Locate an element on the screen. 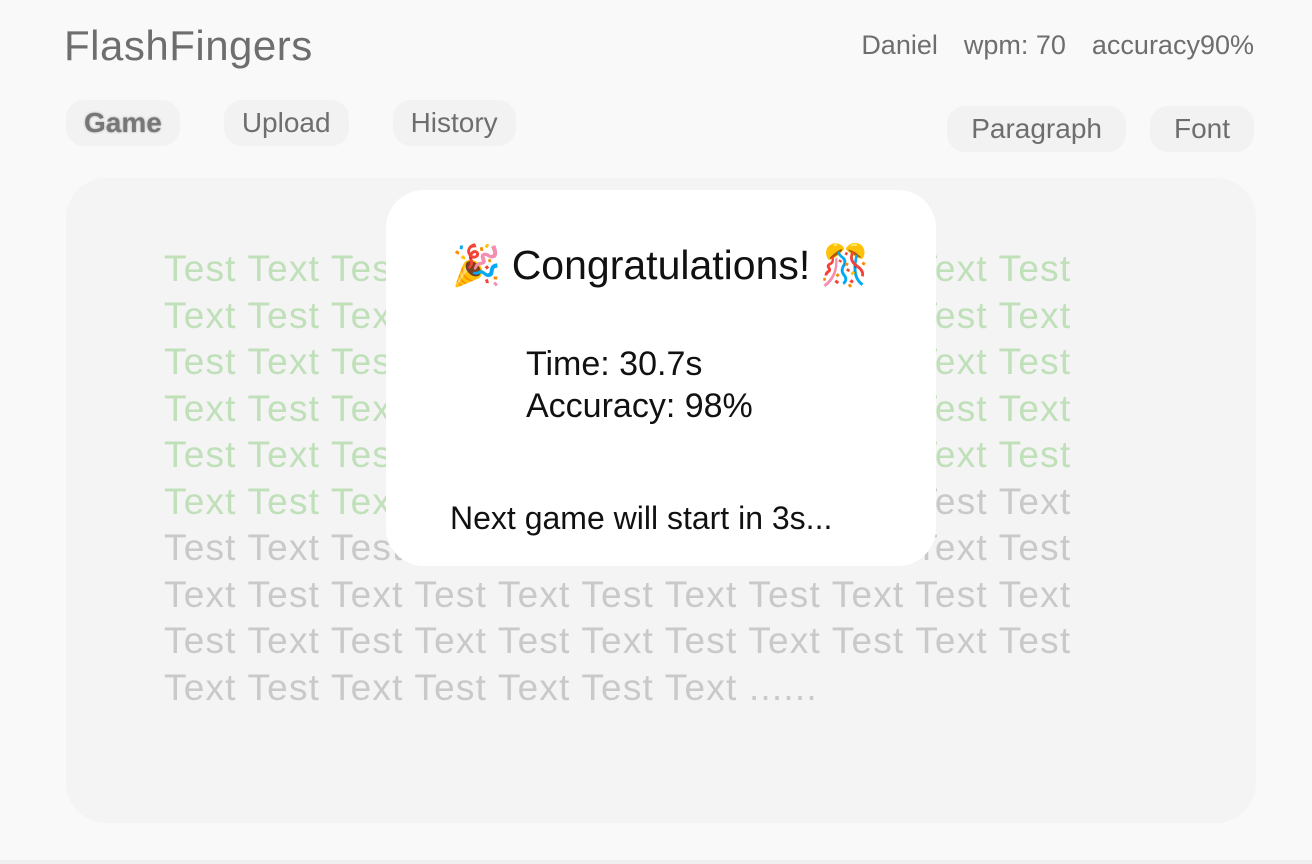  wpm-stat: wpm: 70 is located at coordinates (1014, 45).